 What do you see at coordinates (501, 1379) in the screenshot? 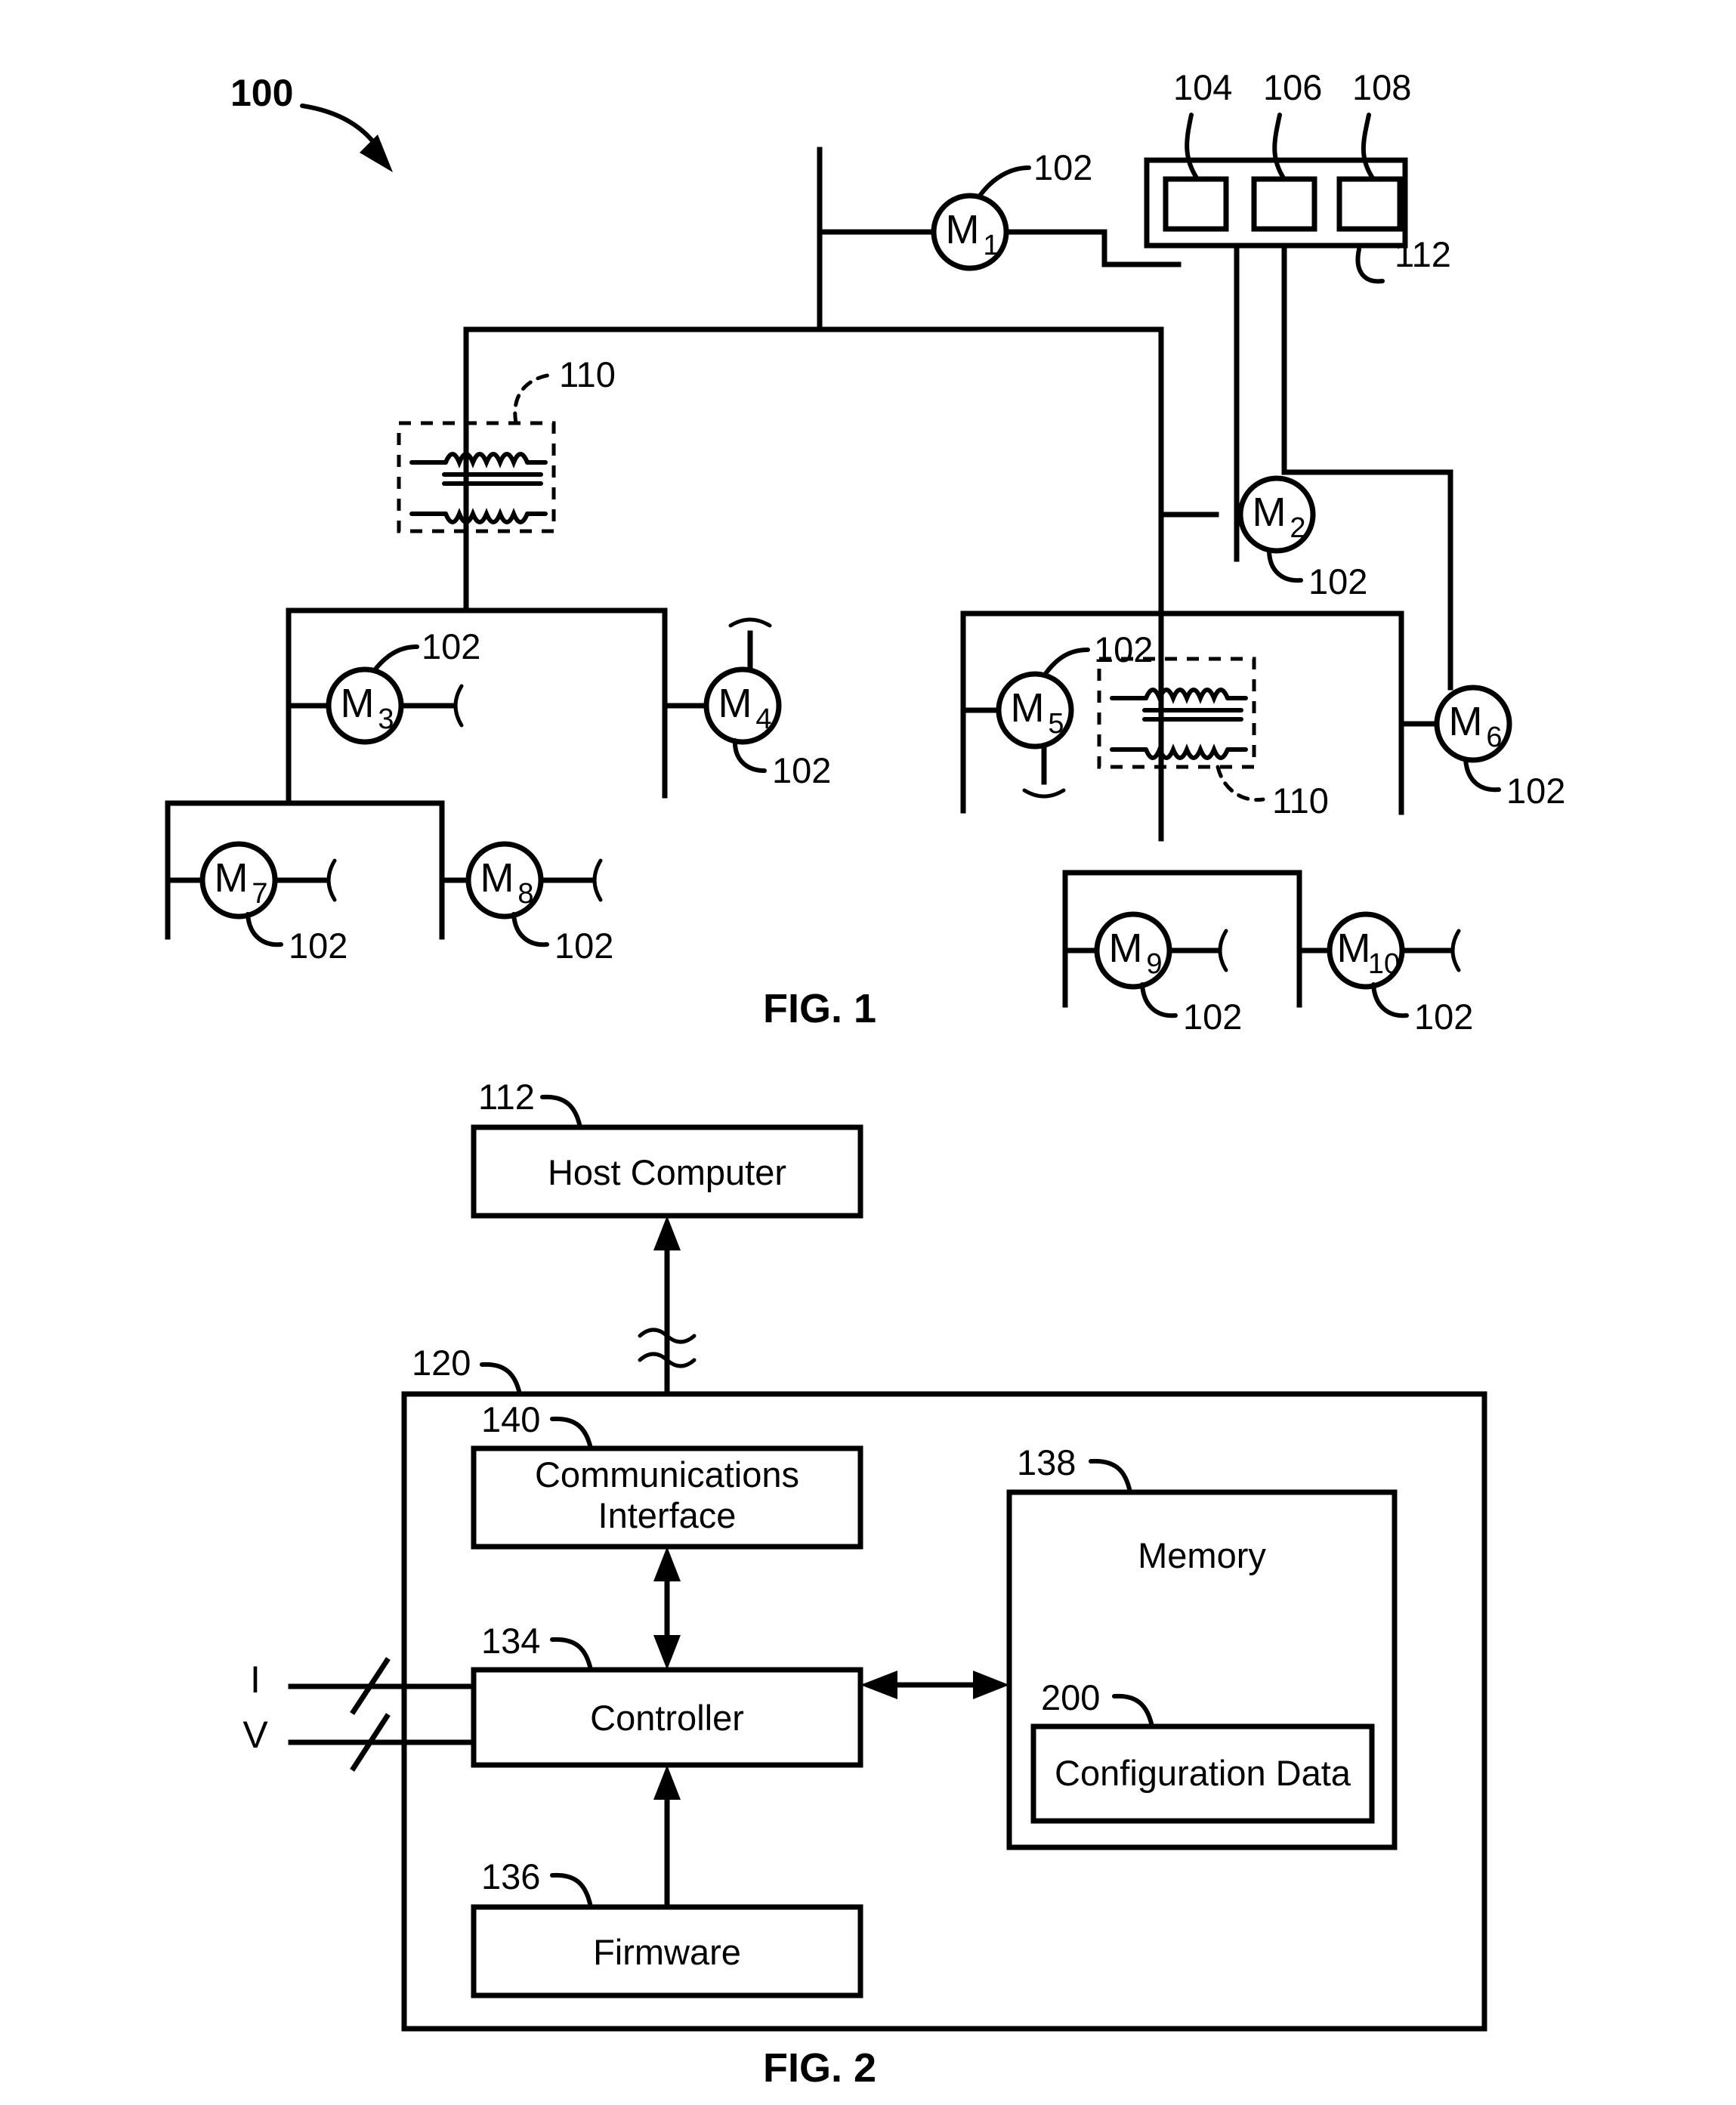
I see `ref-120-leader` at bounding box center [501, 1379].